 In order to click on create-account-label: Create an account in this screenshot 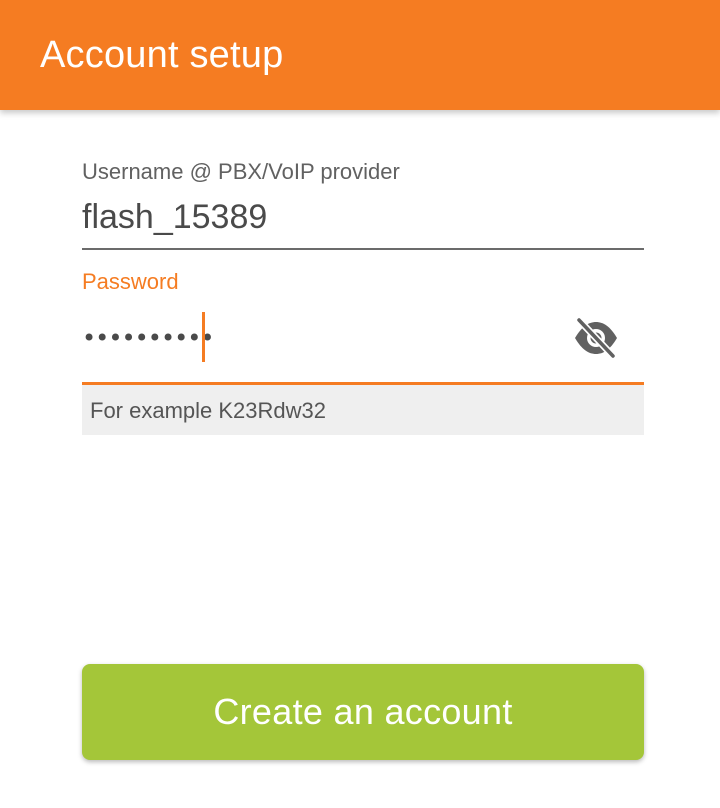, I will do `click(363, 711)`.